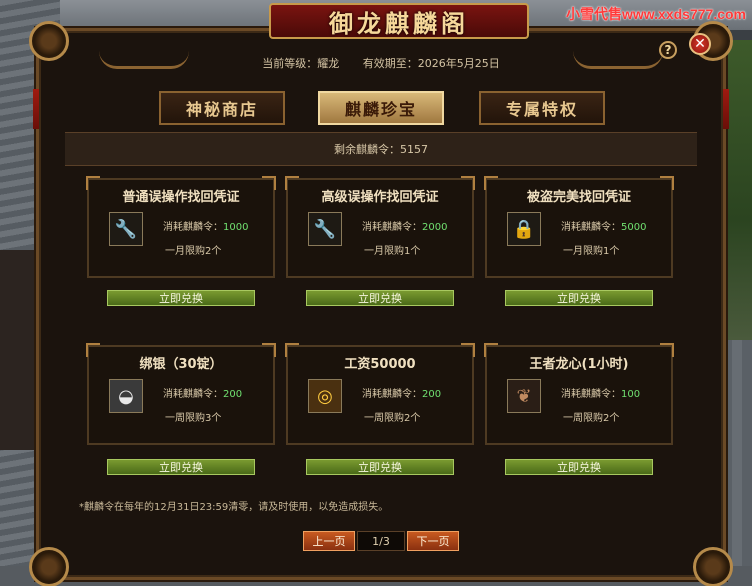  What do you see at coordinates (542, 108) in the screenshot?
I see `tab-exclusive-privileges: 专属特权` at bounding box center [542, 108].